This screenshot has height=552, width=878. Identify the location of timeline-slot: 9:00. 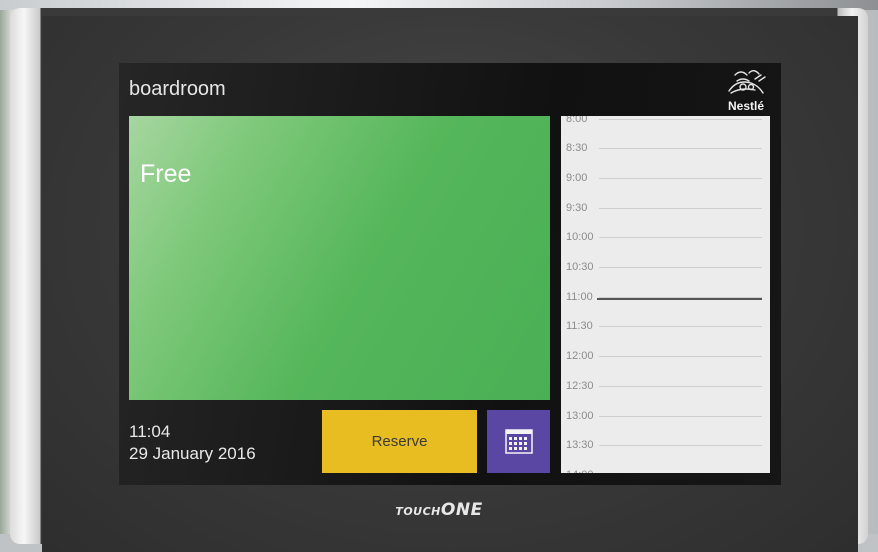
(665, 181).